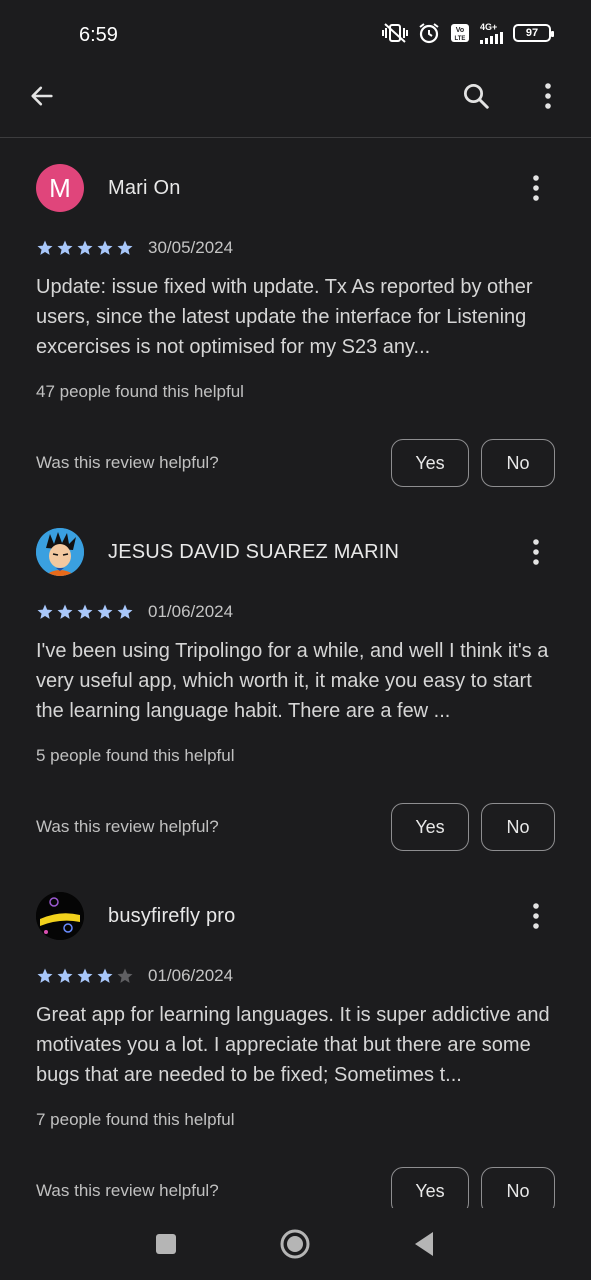 The height and width of the screenshot is (1280, 591). What do you see at coordinates (489, 26) in the screenshot?
I see `network-type: 4G+` at bounding box center [489, 26].